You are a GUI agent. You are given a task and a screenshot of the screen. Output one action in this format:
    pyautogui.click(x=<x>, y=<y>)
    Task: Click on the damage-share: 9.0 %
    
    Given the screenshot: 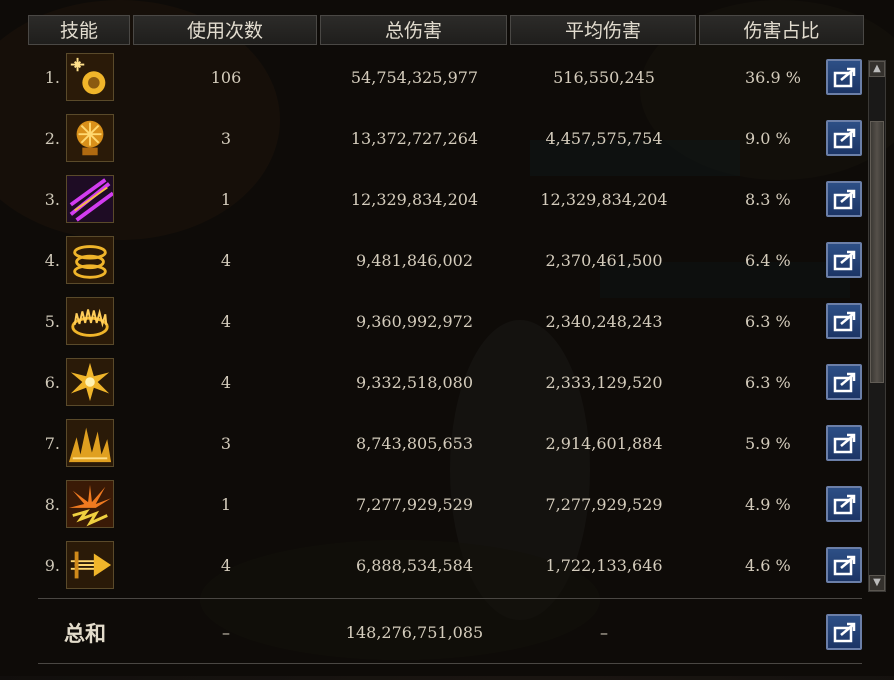 What is the action you would take?
    pyautogui.click(x=768, y=138)
    